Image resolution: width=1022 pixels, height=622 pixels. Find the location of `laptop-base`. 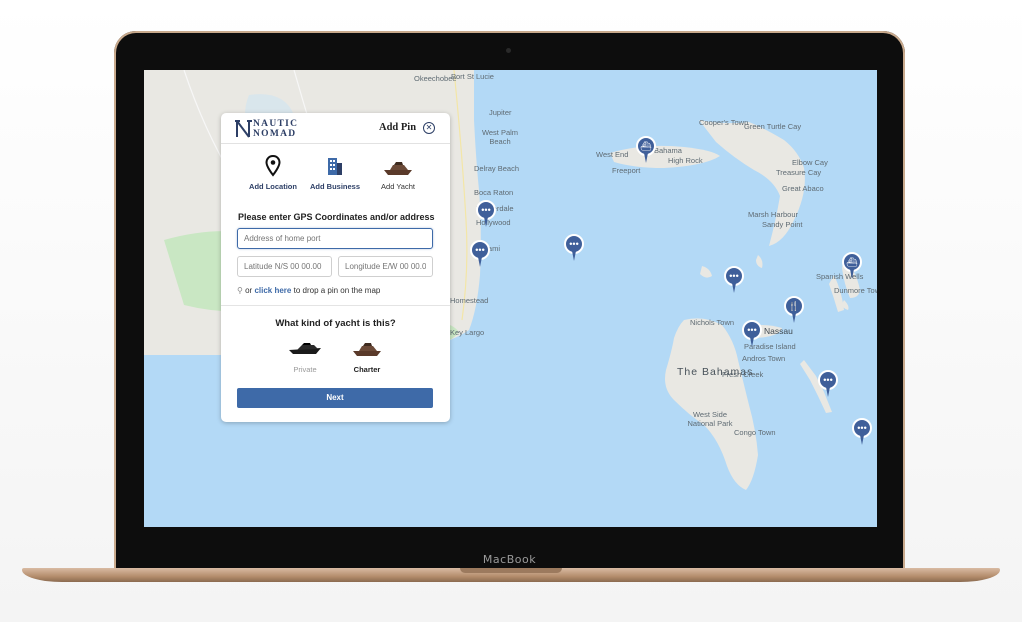

laptop-base is located at coordinates (511, 575).